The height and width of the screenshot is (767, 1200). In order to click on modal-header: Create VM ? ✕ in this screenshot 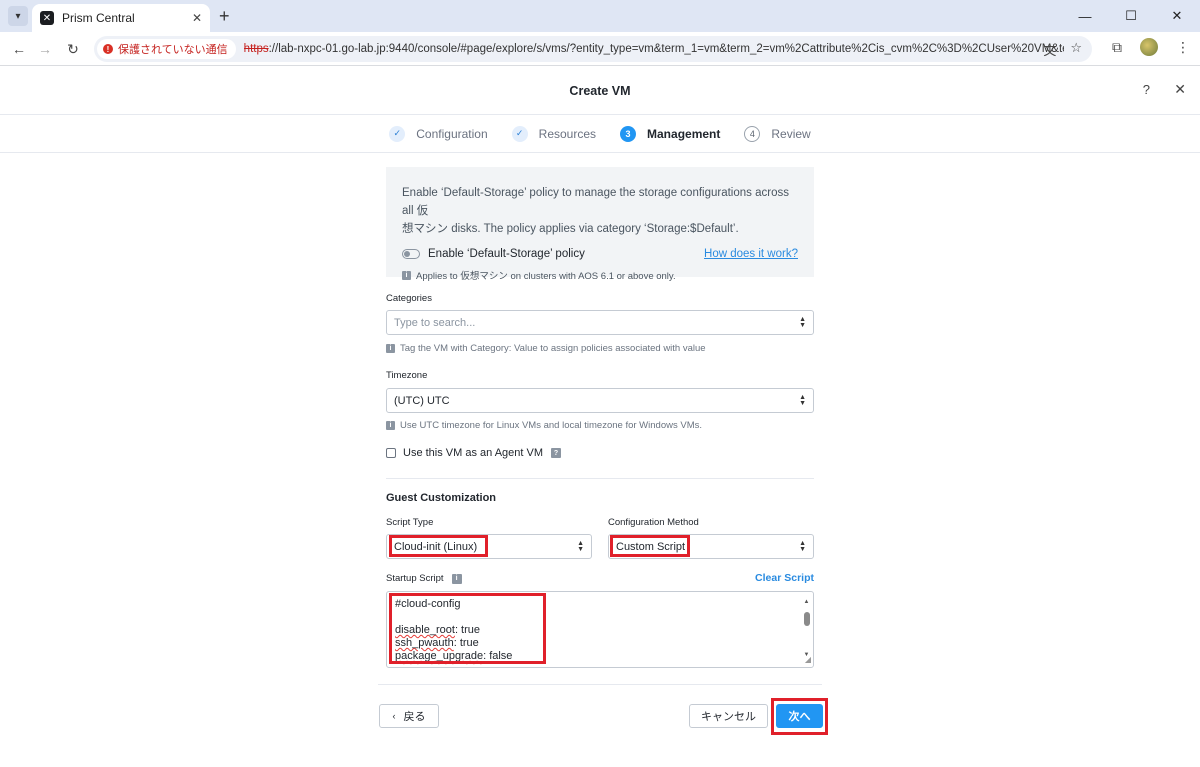, I will do `click(600, 91)`.